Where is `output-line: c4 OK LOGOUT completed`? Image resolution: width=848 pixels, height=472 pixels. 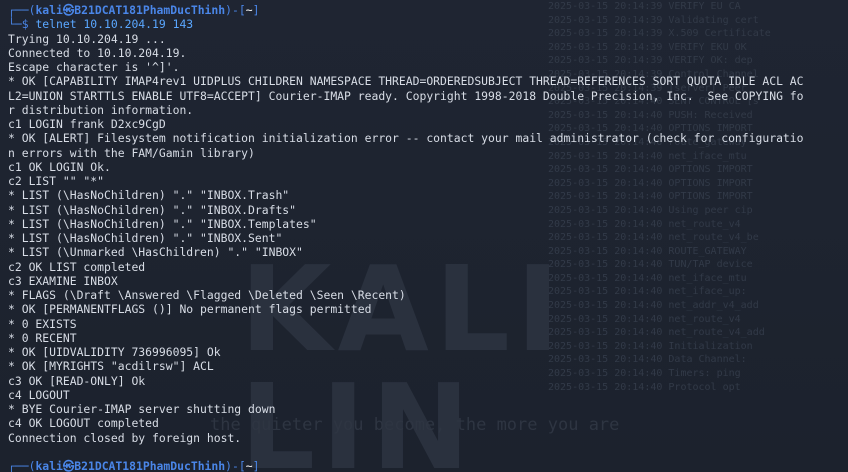
output-line: c4 OK LOGOUT completed is located at coordinates (83, 423).